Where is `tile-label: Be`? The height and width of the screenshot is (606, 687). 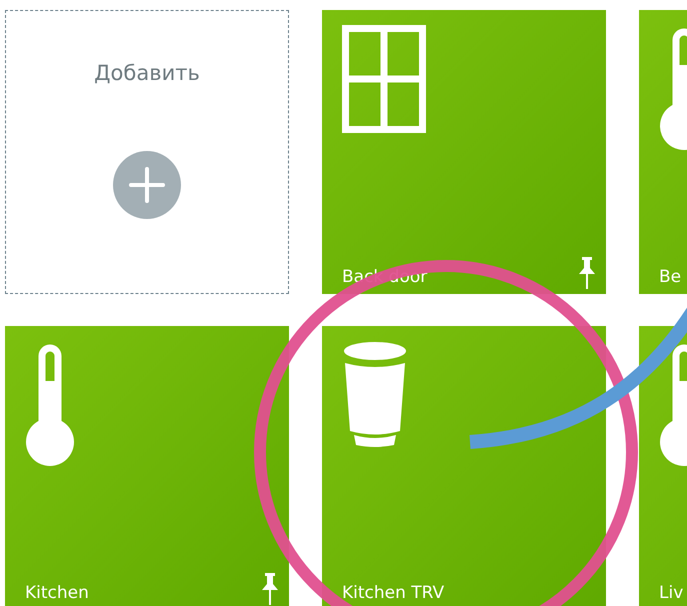 tile-label: Be is located at coordinates (670, 277).